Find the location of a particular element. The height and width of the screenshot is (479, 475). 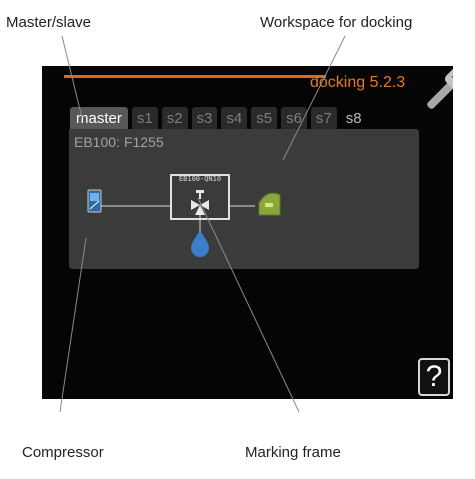

menu-title: docking 5.2.3 is located at coordinates (358, 82).